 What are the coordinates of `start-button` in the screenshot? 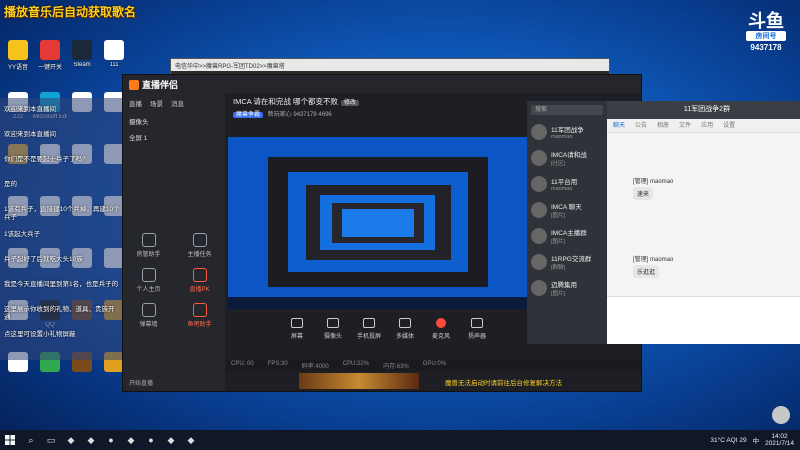 It's located at (10, 440).